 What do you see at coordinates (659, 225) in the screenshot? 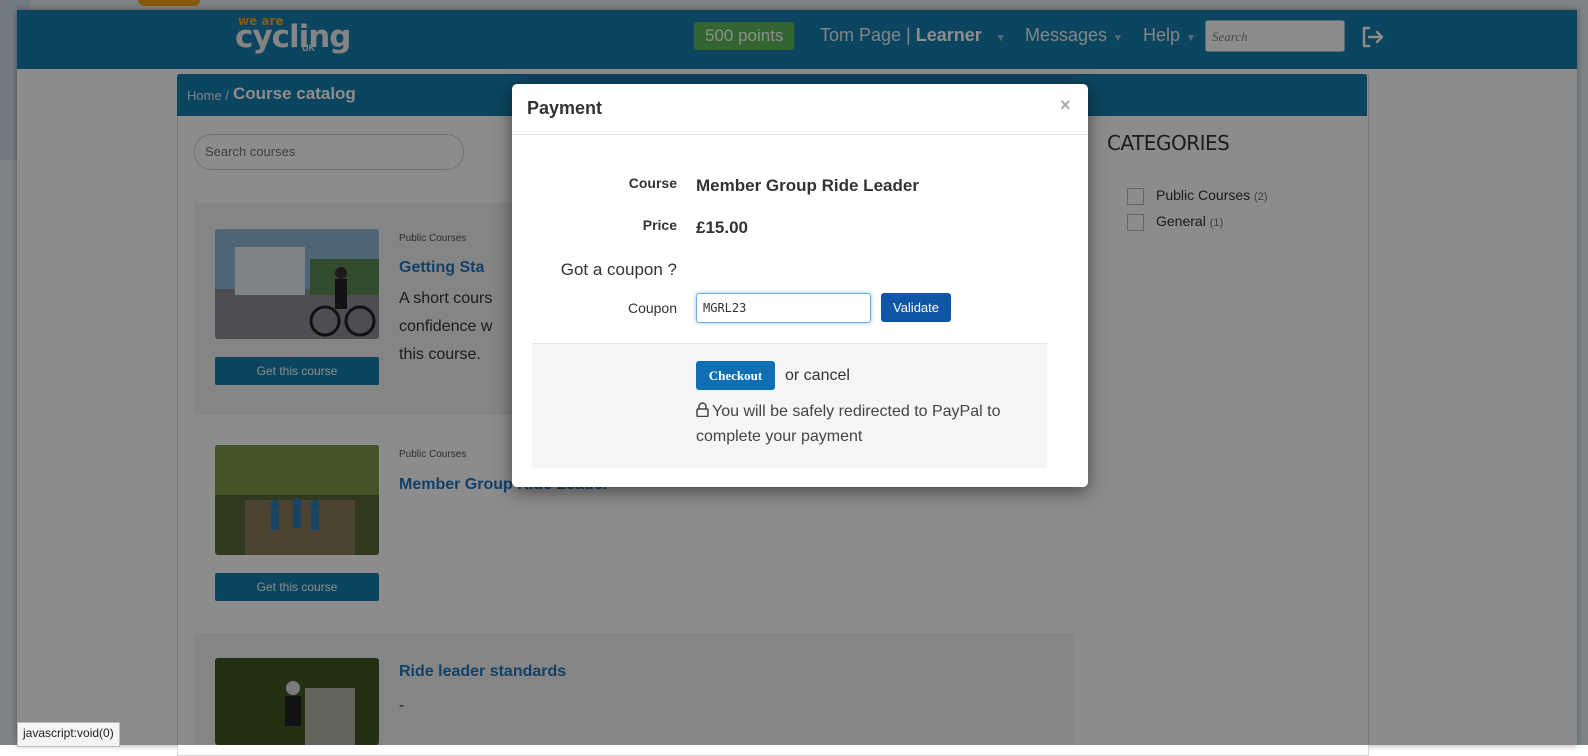
I see `price-label: Price` at bounding box center [659, 225].